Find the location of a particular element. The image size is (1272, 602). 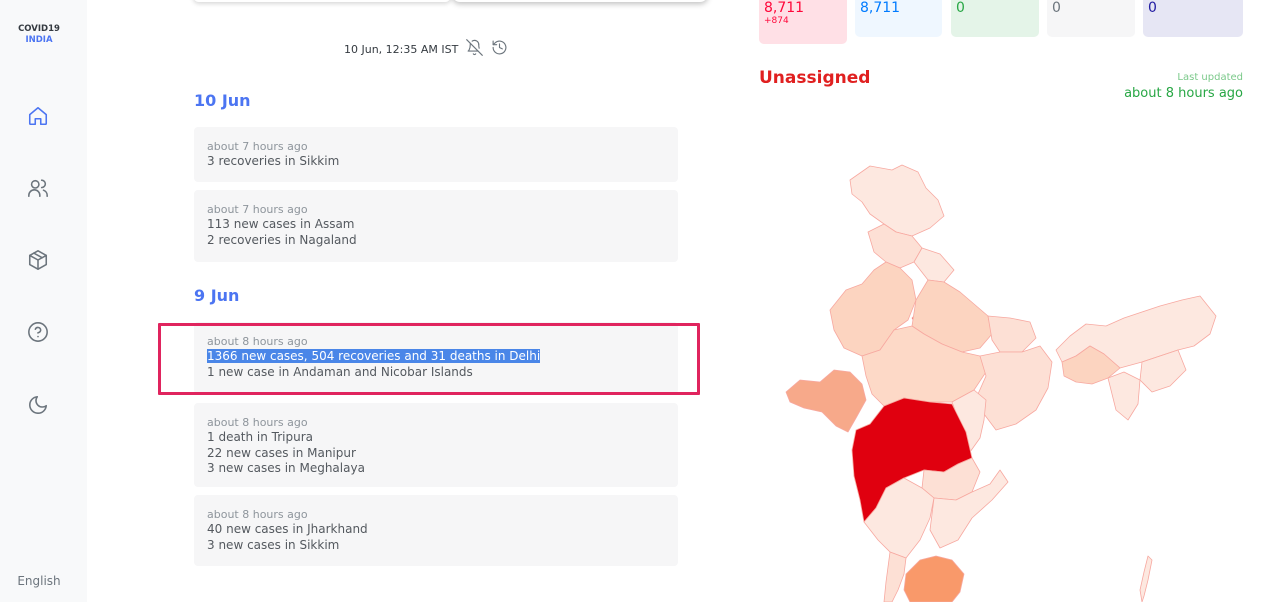

map-region-title: Unassigned is located at coordinates (815, 78).